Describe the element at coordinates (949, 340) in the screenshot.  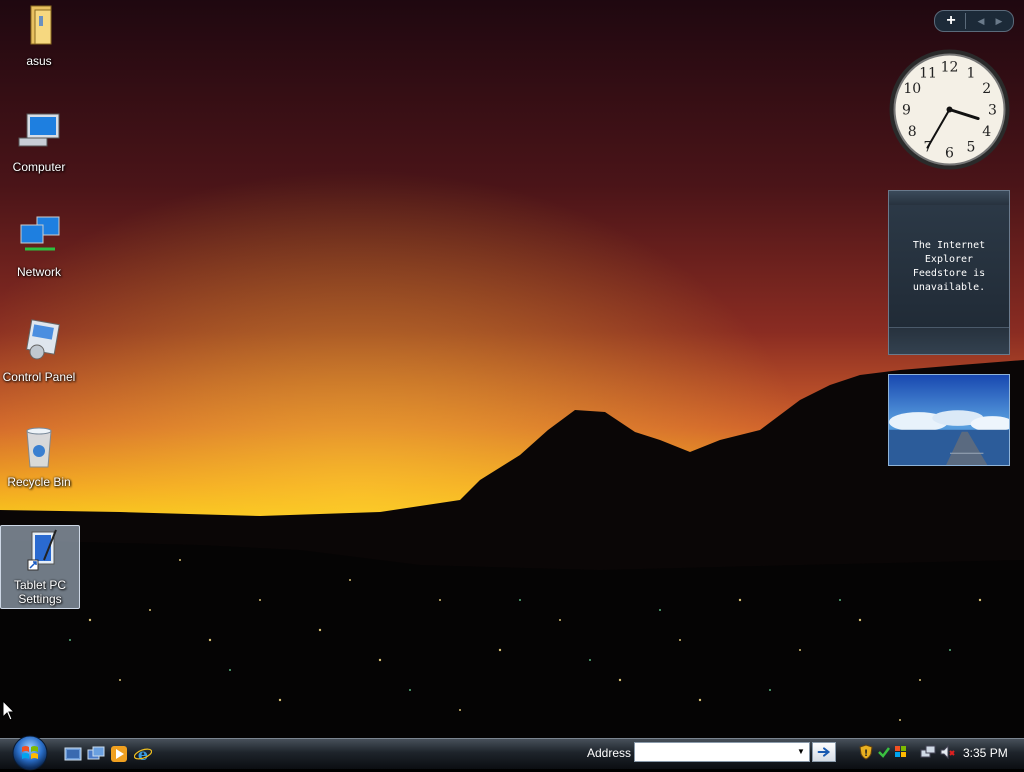
I see `feed-gadget-footer` at that location.